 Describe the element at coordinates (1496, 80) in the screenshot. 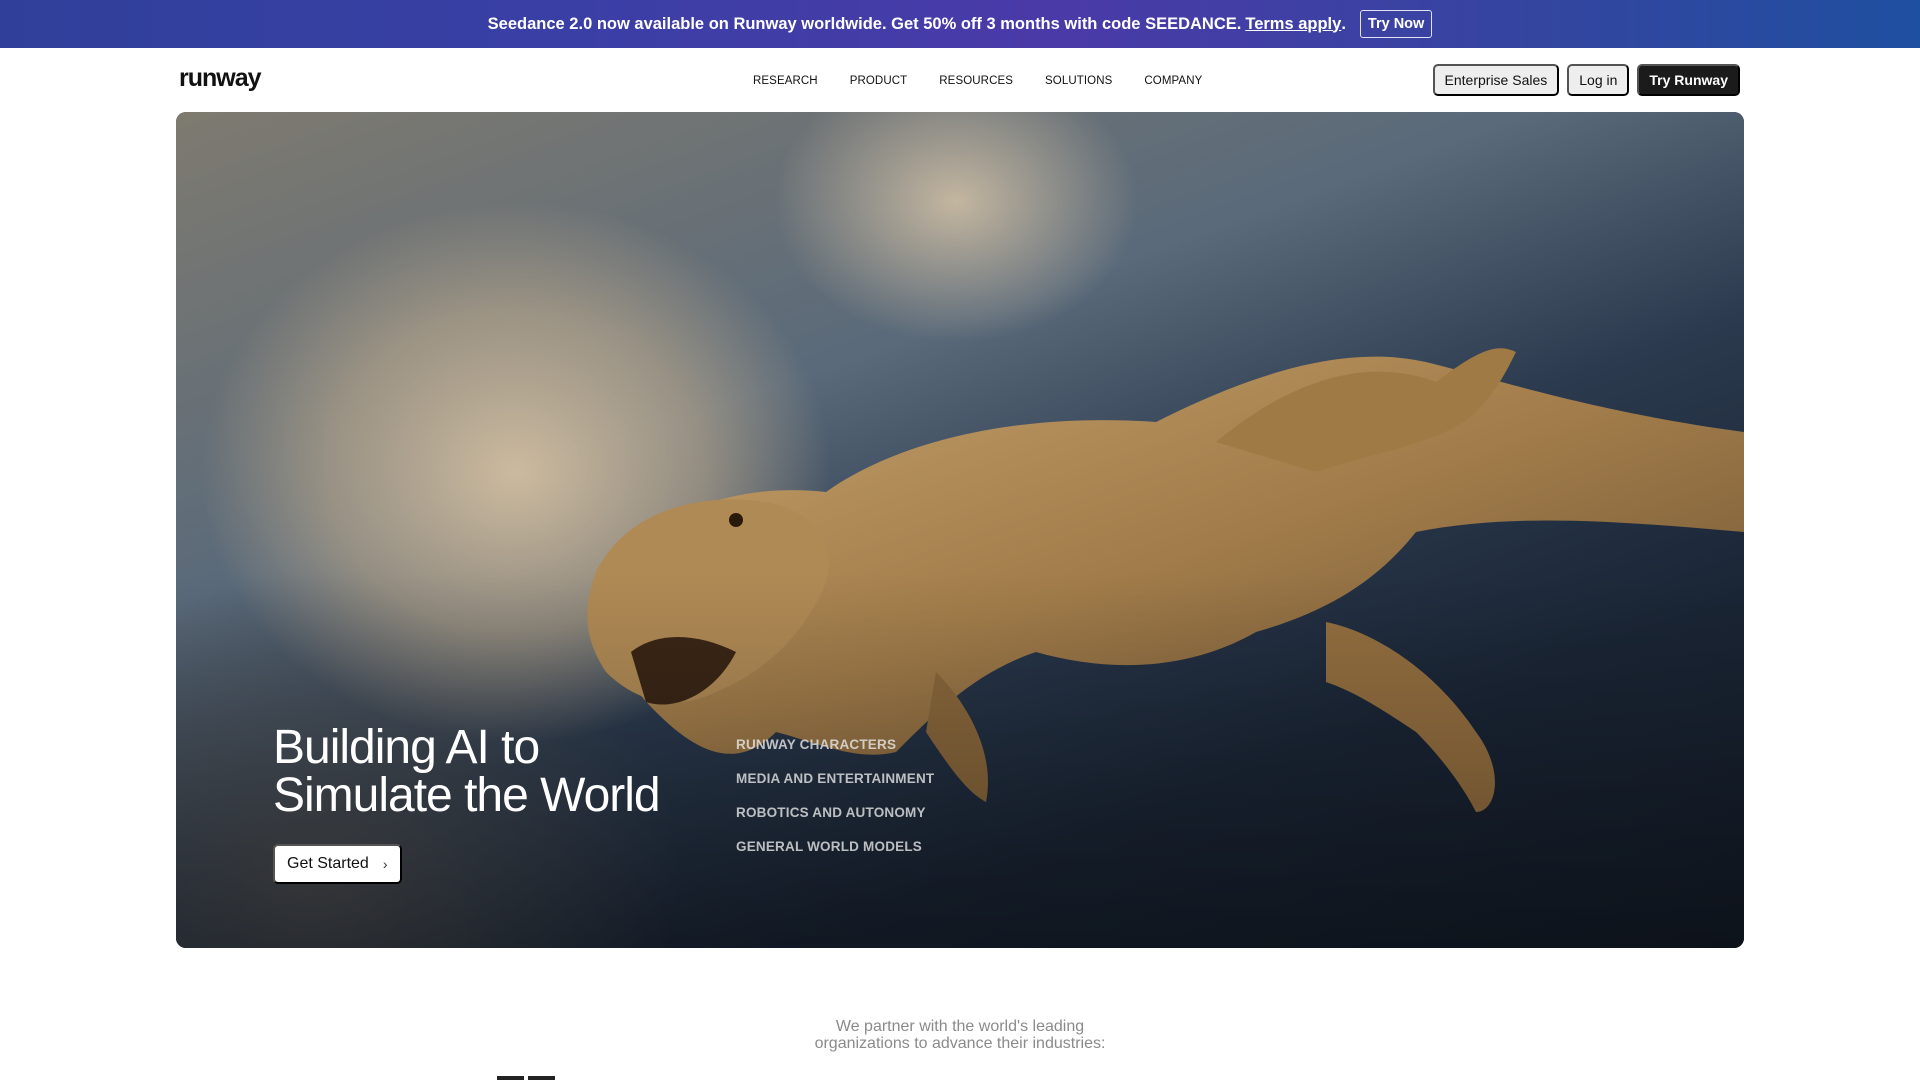

I see `enterprise-sales-button: Enterprise Sales` at that location.